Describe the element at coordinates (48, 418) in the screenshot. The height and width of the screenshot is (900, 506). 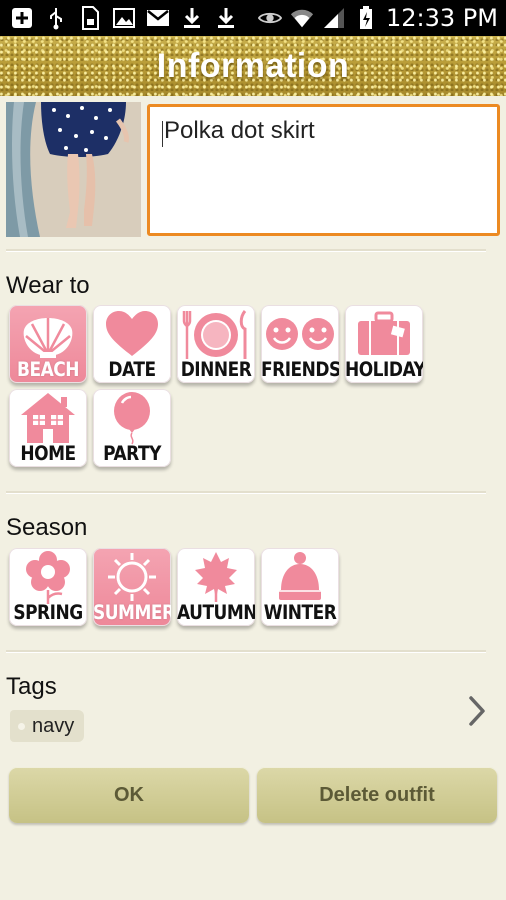
I see `house-icon` at that location.